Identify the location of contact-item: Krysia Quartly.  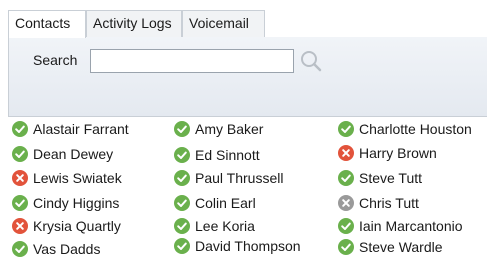
(66, 226).